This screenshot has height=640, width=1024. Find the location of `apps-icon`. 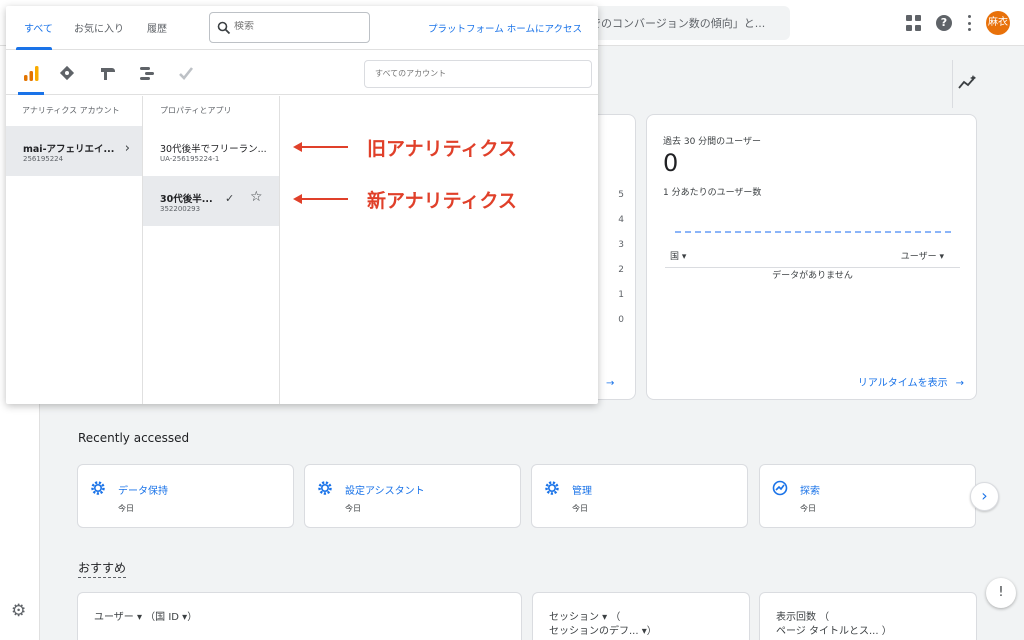

apps-icon is located at coordinates (914, 23).